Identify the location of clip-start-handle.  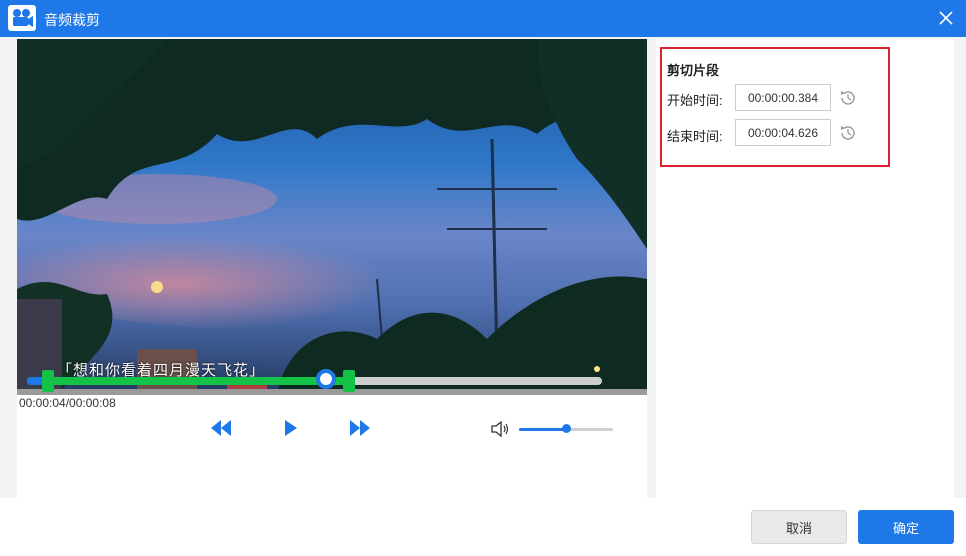
(47, 381).